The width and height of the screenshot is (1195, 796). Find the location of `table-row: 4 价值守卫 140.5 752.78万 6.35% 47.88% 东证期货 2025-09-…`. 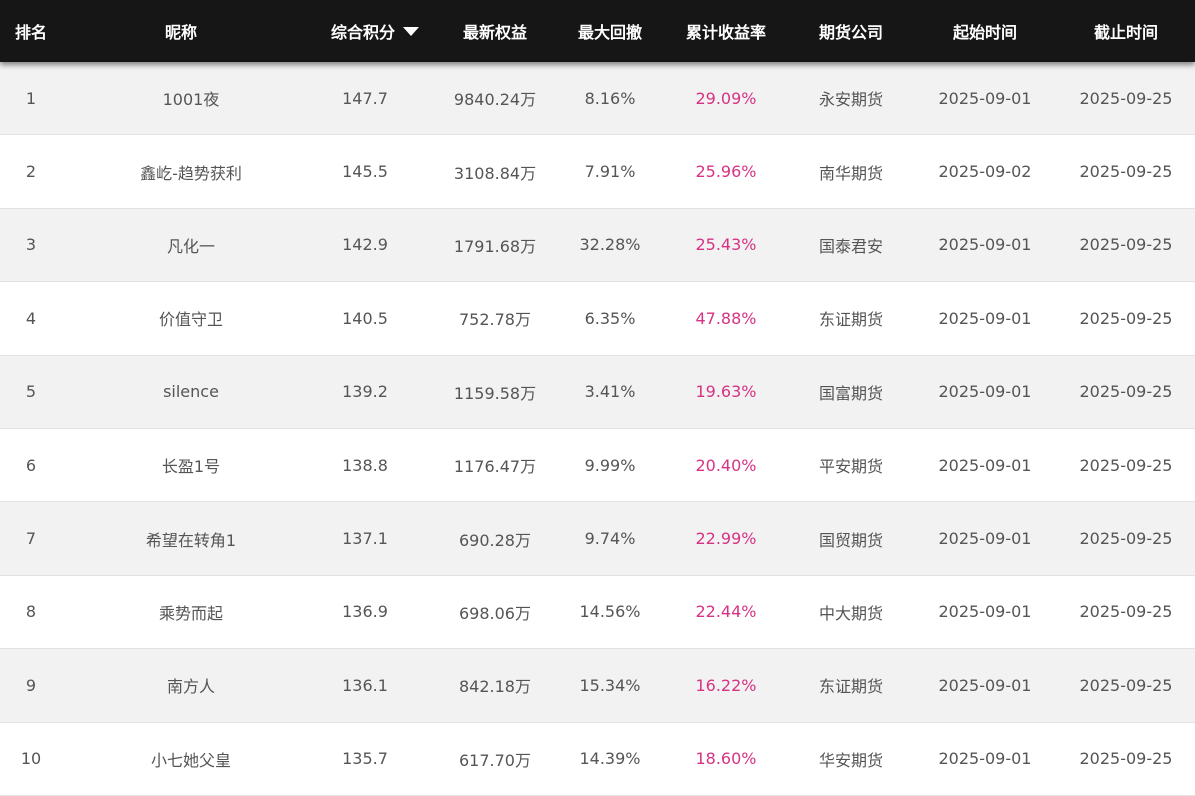

table-row: 4 价值守卫 140.5 752.78万 6.35% 47.88% 东证期货 2025-09-… is located at coordinates (597, 319).